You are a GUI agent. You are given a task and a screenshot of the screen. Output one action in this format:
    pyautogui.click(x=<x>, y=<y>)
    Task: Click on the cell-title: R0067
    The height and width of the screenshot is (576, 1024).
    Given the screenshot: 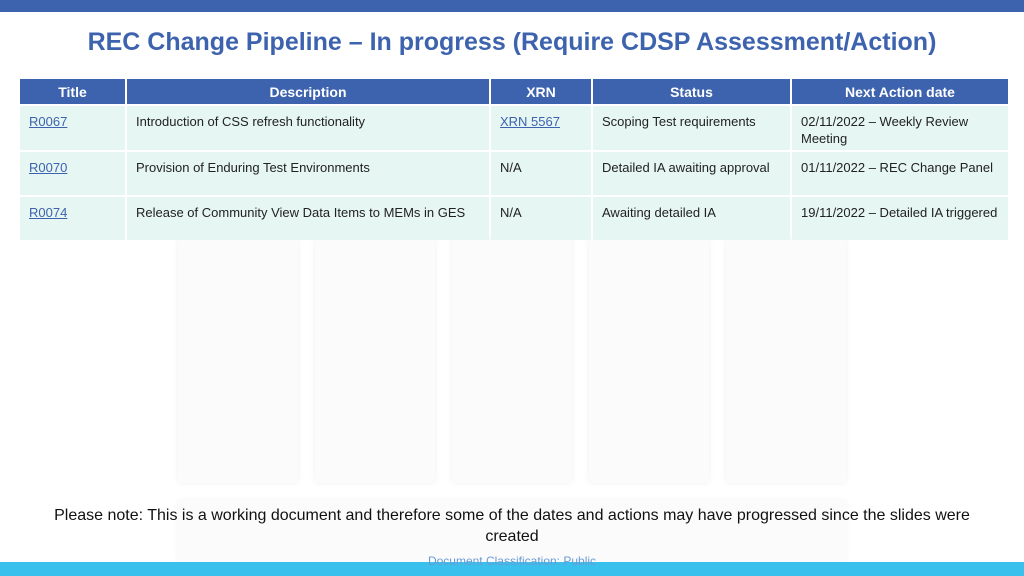 What is the action you would take?
    pyautogui.click(x=72, y=128)
    